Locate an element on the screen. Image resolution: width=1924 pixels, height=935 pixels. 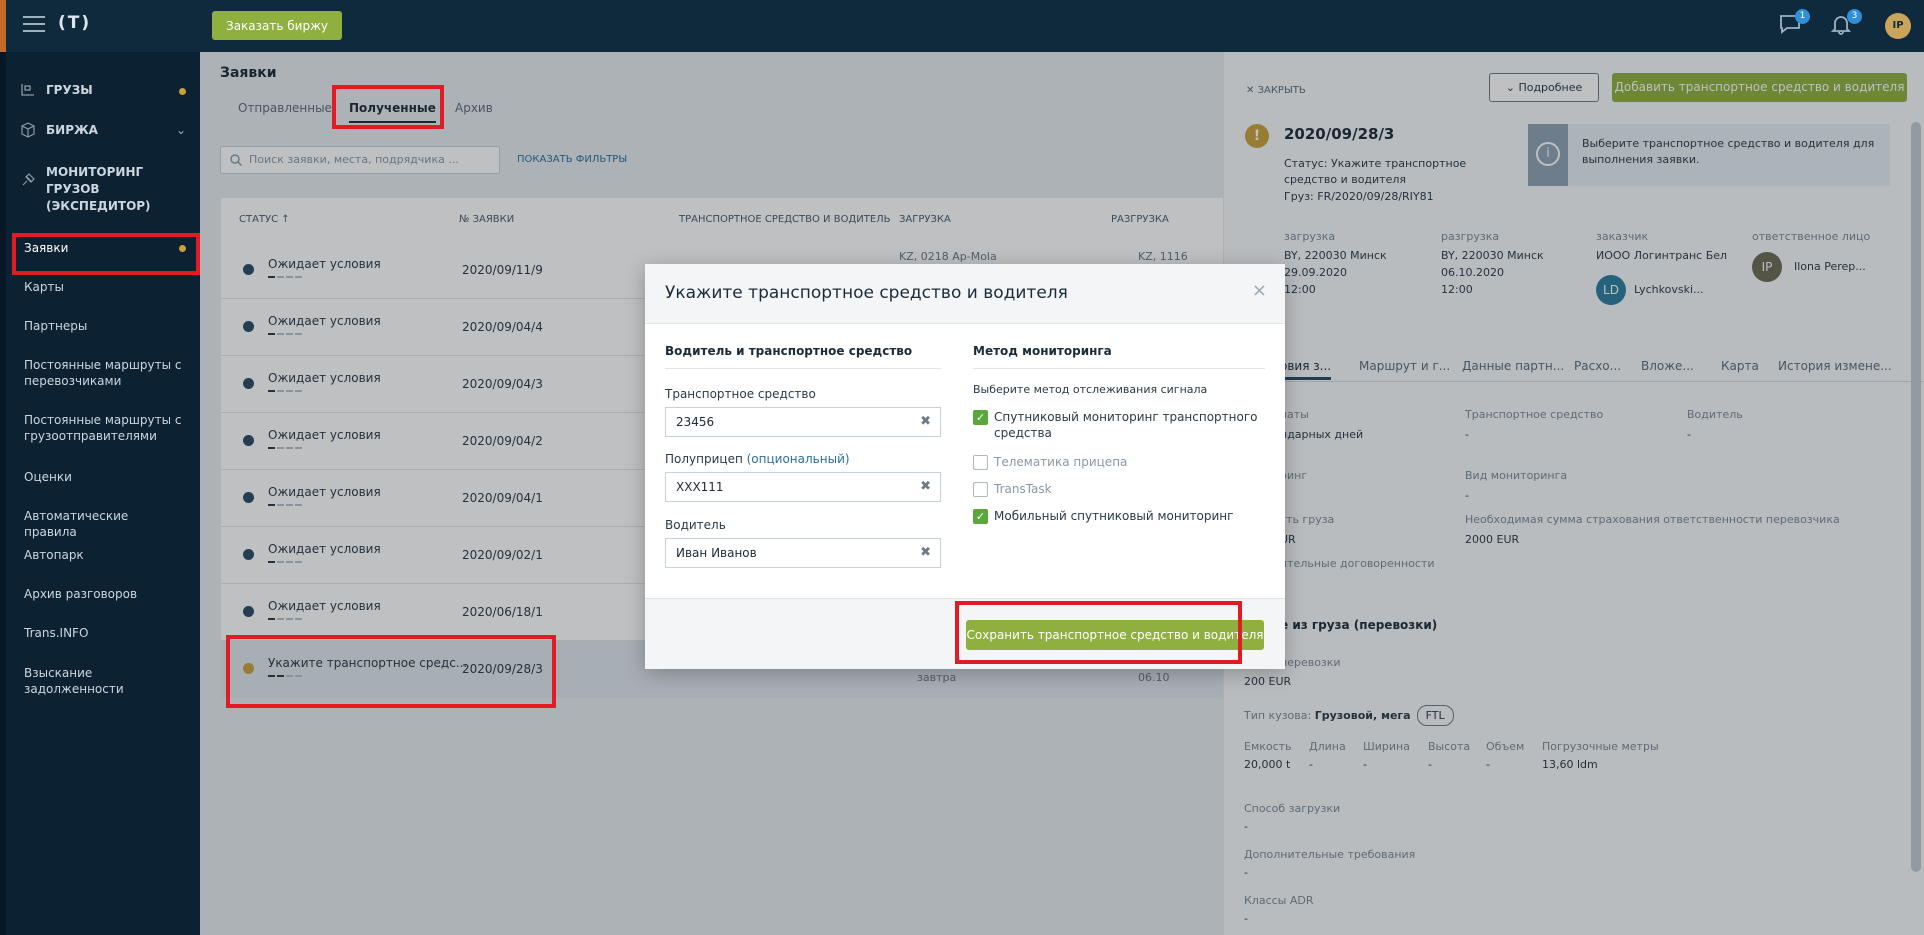
sidebar-item-requests: Заявки is located at coordinates (104, 248).